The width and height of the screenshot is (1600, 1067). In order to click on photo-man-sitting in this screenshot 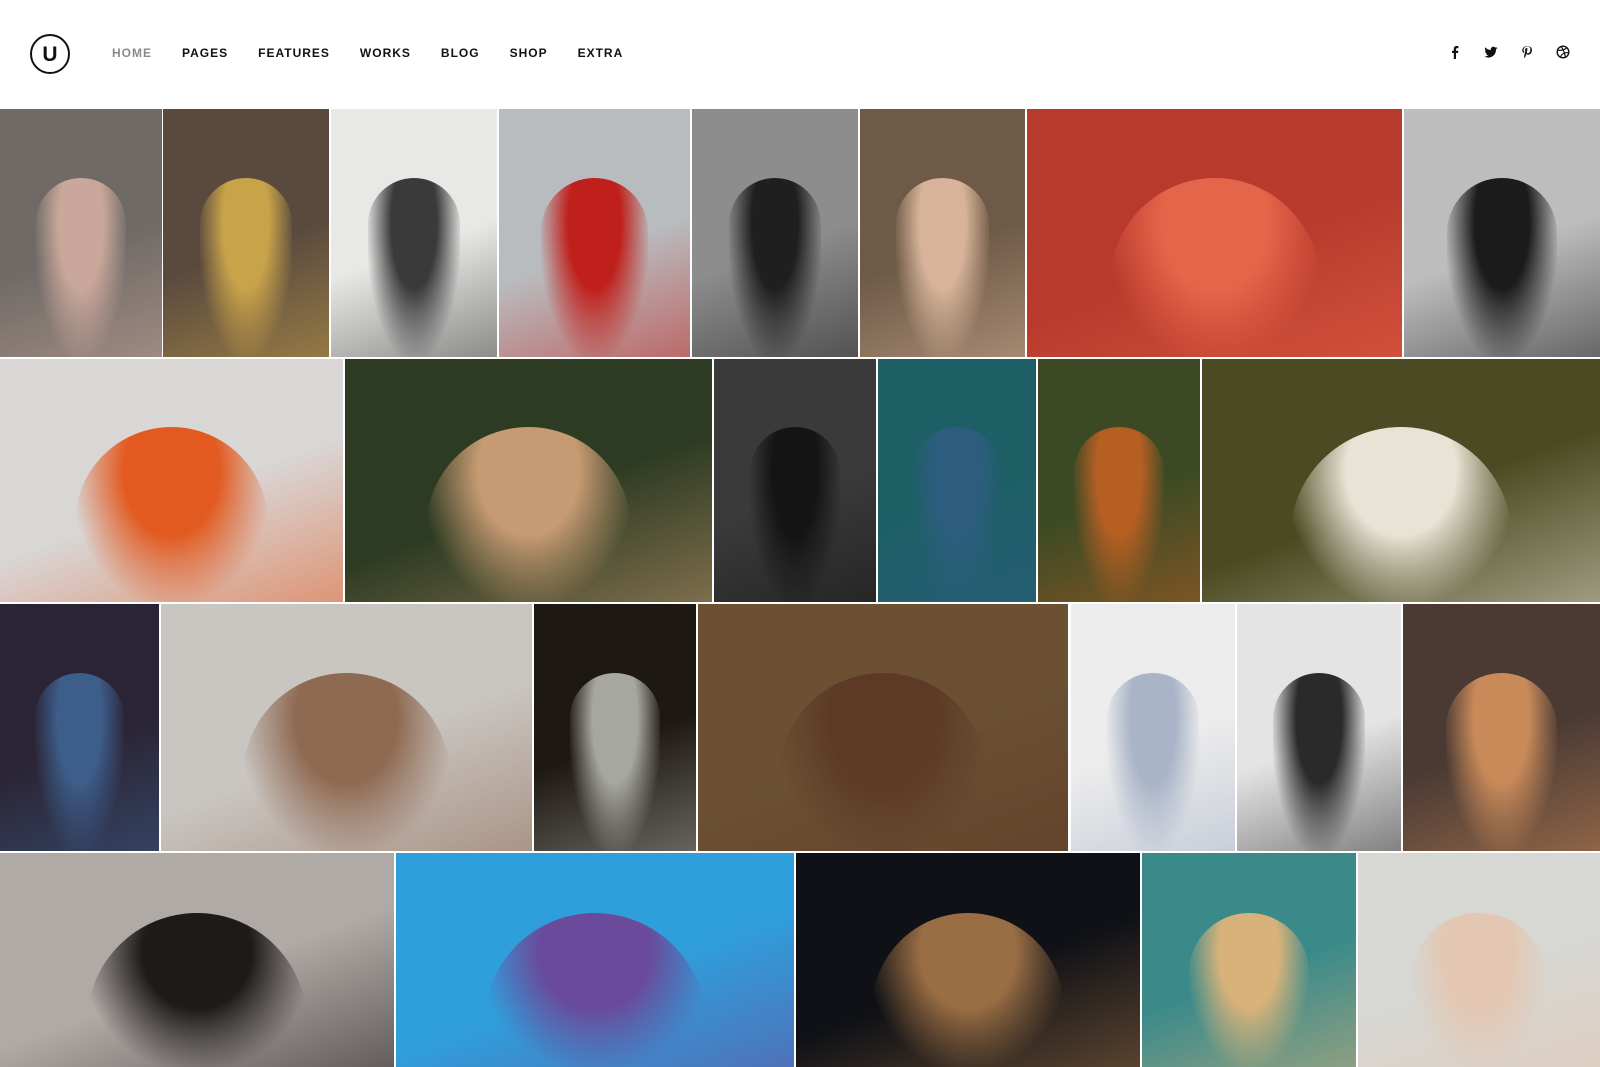, I will do `click(1502, 233)`.